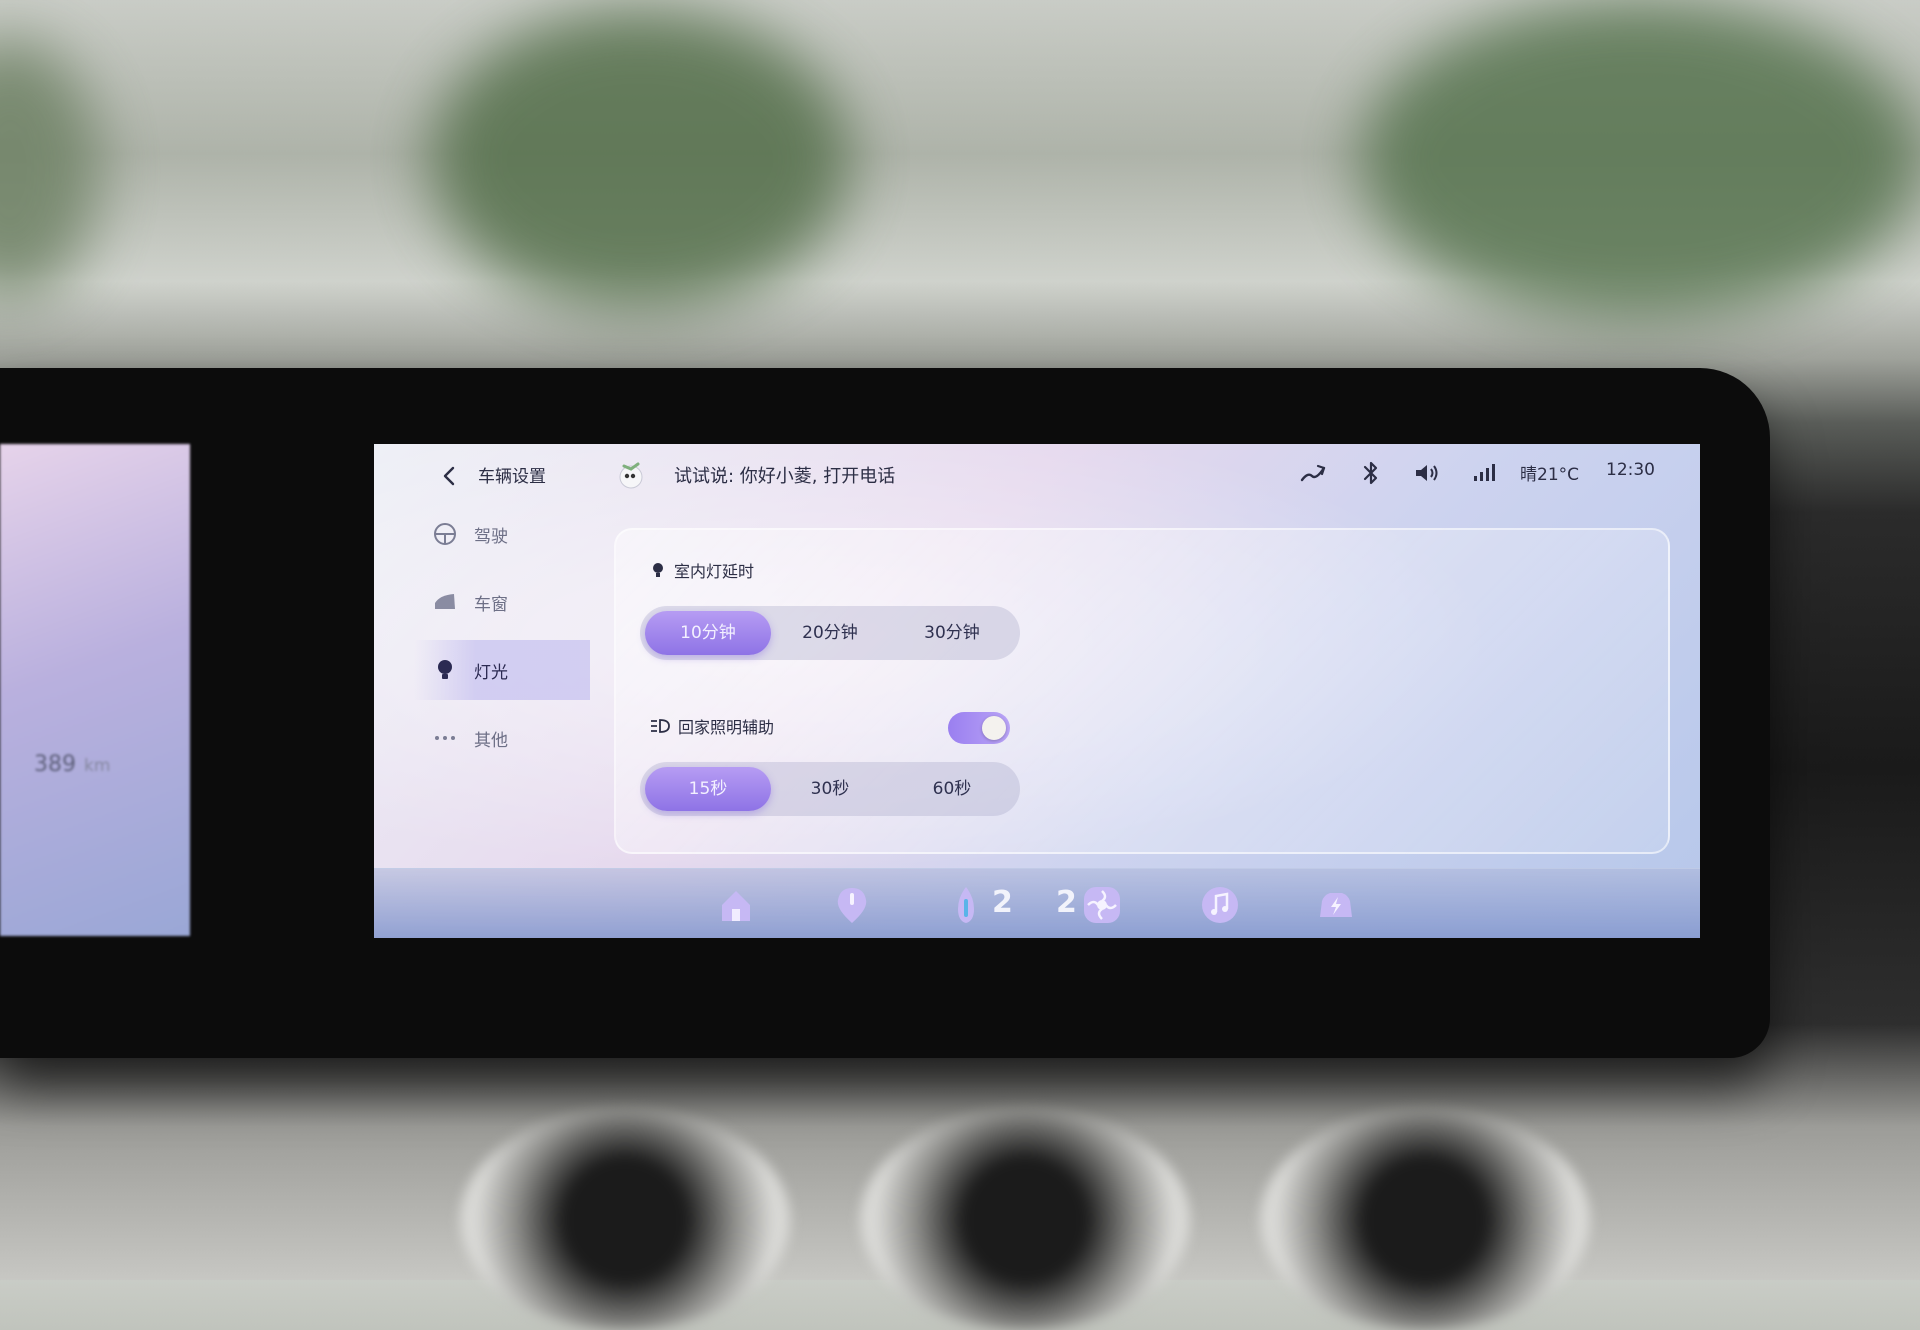  Describe the element at coordinates (702, 570) in the screenshot. I see `interior-light-delay-label: 室内灯延时` at that location.